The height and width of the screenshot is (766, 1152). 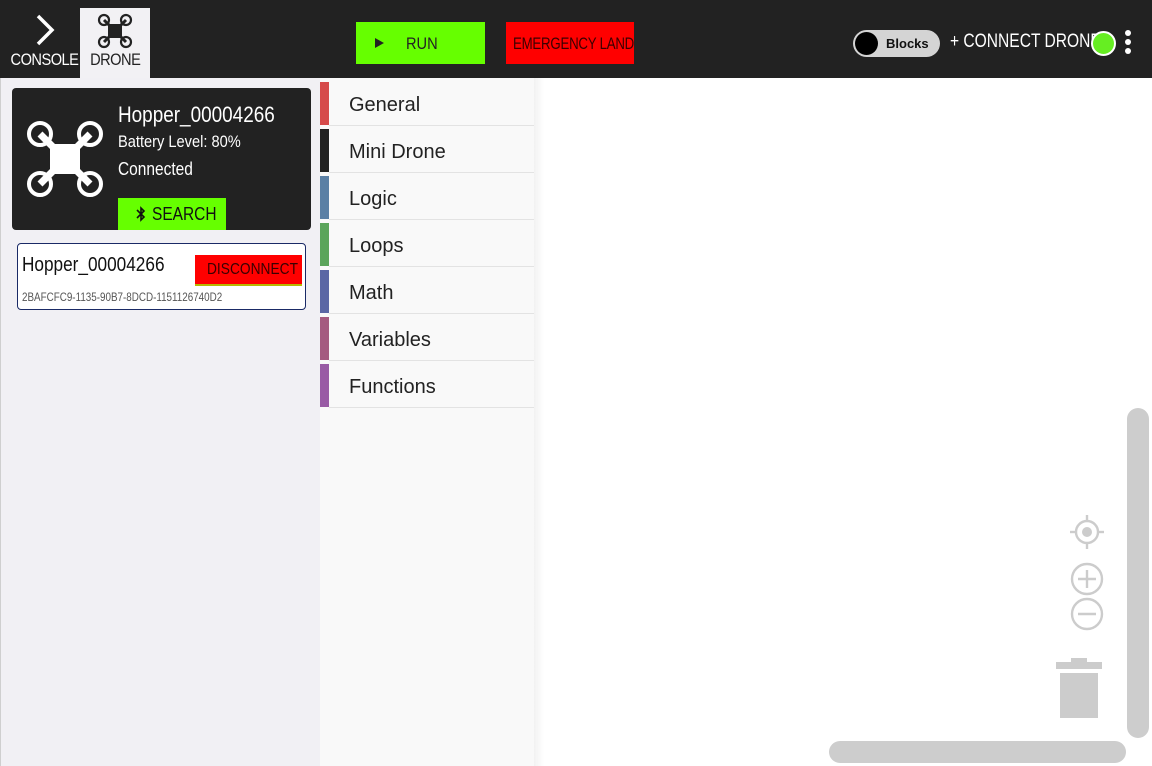 I want to click on device-uuid: 2BAFCFC9-1135-90B7-8DCD-1151126740D2, so click(x=122, y=297).